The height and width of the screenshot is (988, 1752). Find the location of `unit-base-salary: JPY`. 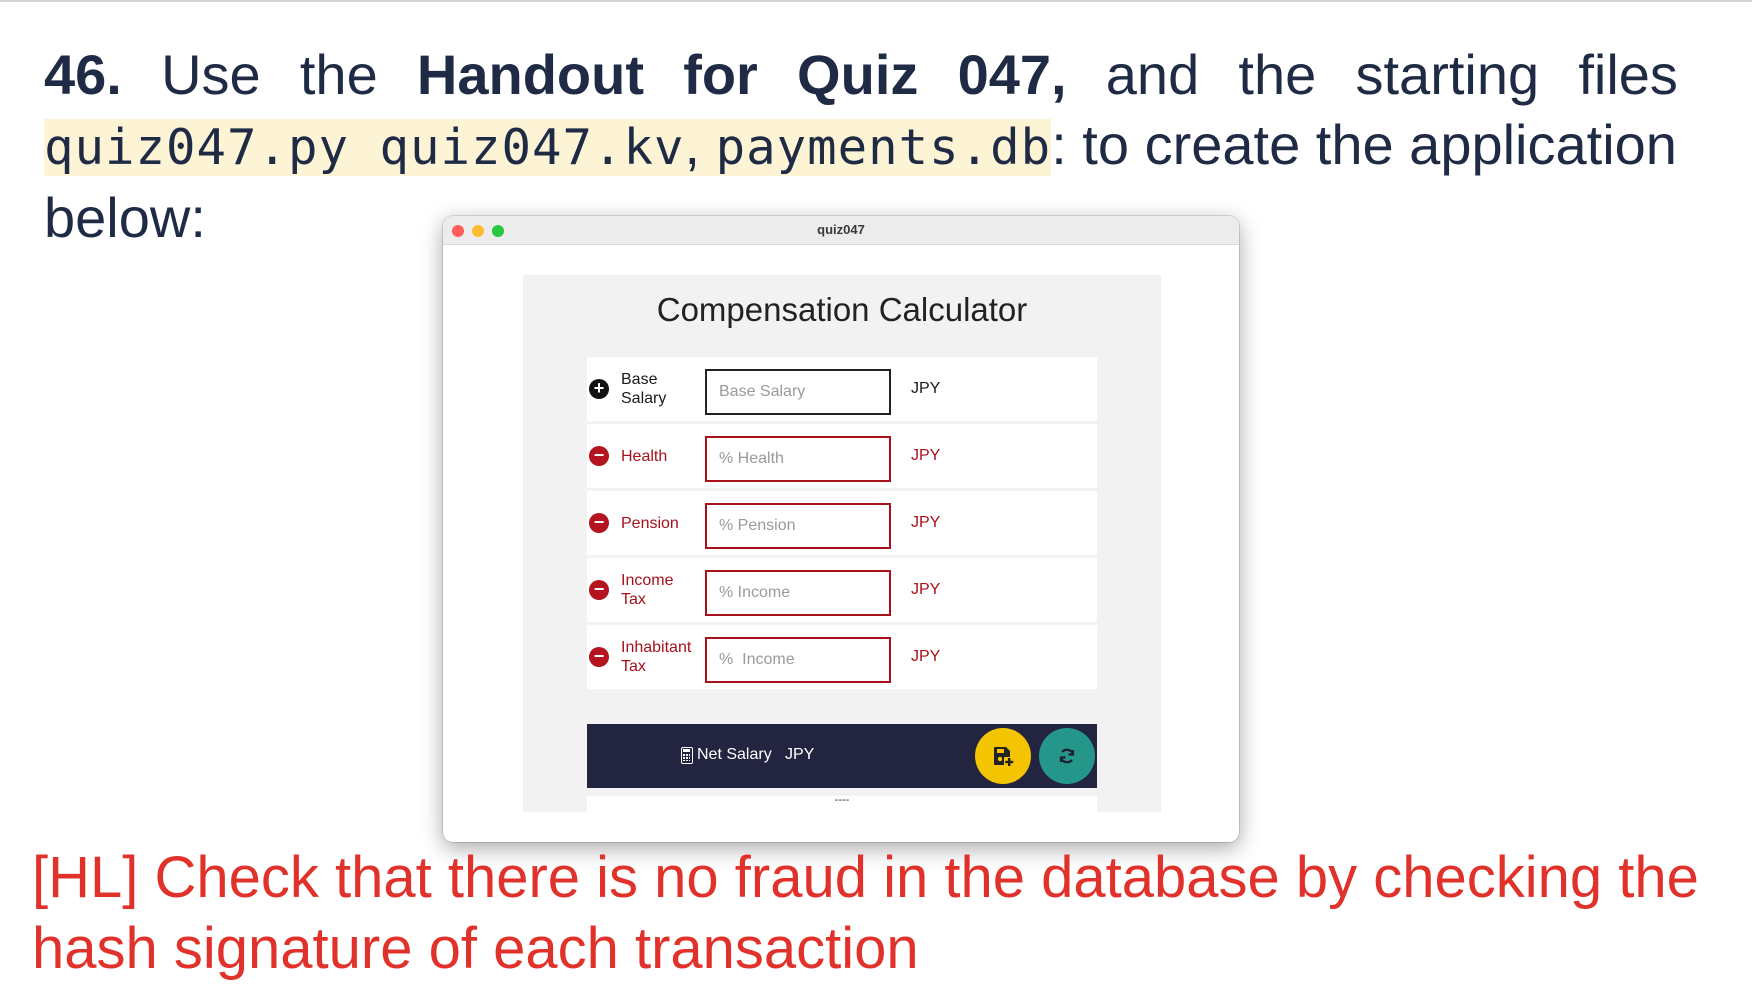

unit-base-salary: JPY is located at coordinates (926, 388).